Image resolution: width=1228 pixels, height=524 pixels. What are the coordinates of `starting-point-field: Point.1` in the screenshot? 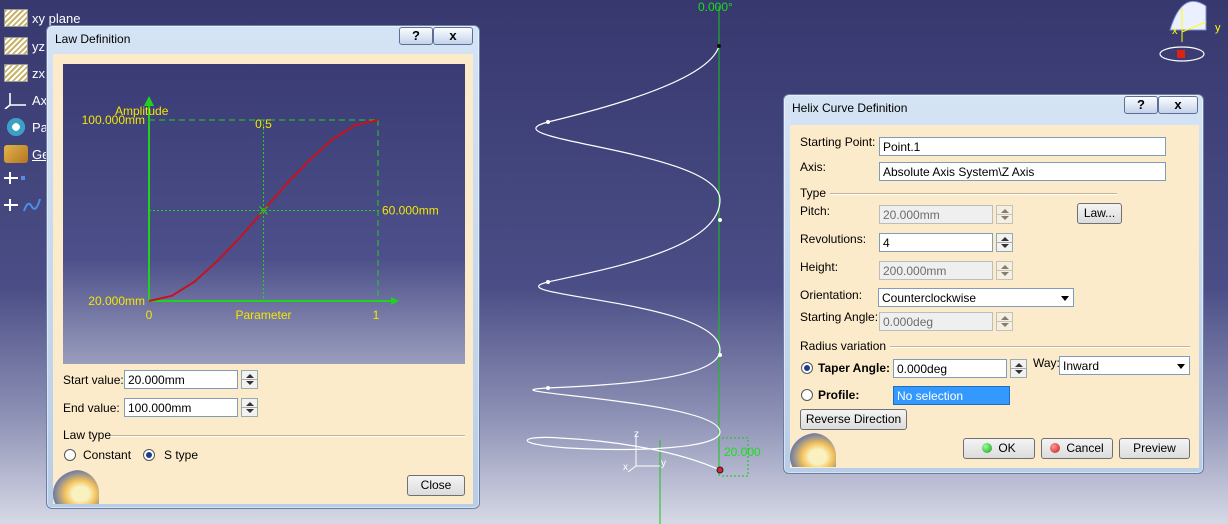 It's located at (1022, 146).